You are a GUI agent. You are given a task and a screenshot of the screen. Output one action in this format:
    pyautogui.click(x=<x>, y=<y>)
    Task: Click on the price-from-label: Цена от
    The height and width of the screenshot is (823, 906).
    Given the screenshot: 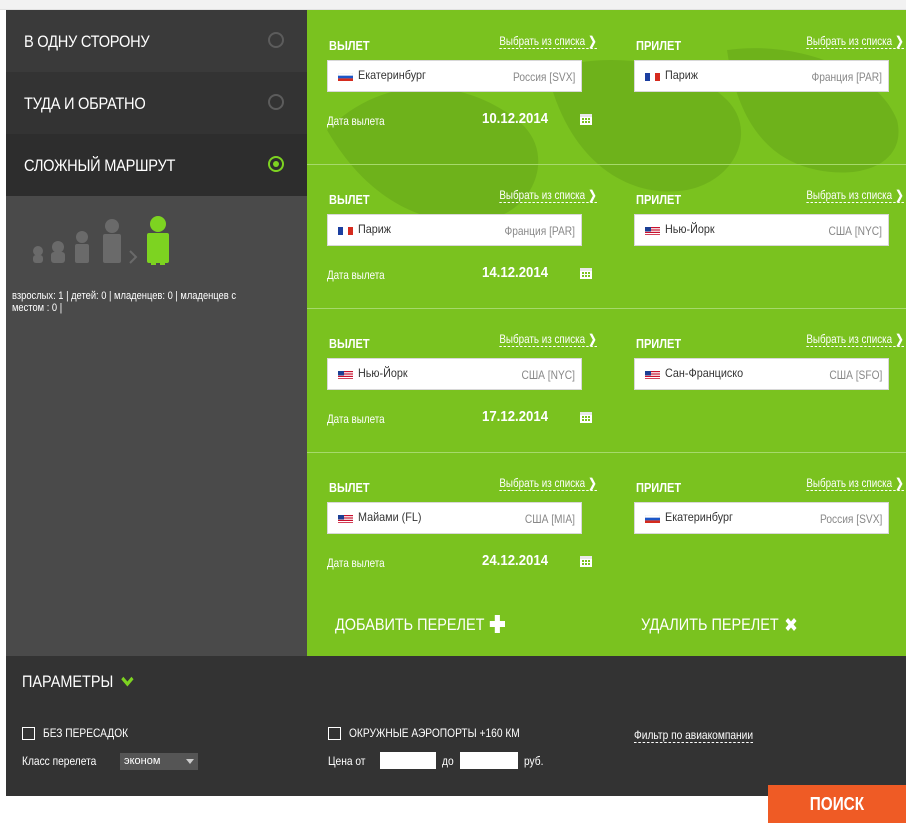 What is the action you would take?
    pyautogui.click(x=347, y=761)
    